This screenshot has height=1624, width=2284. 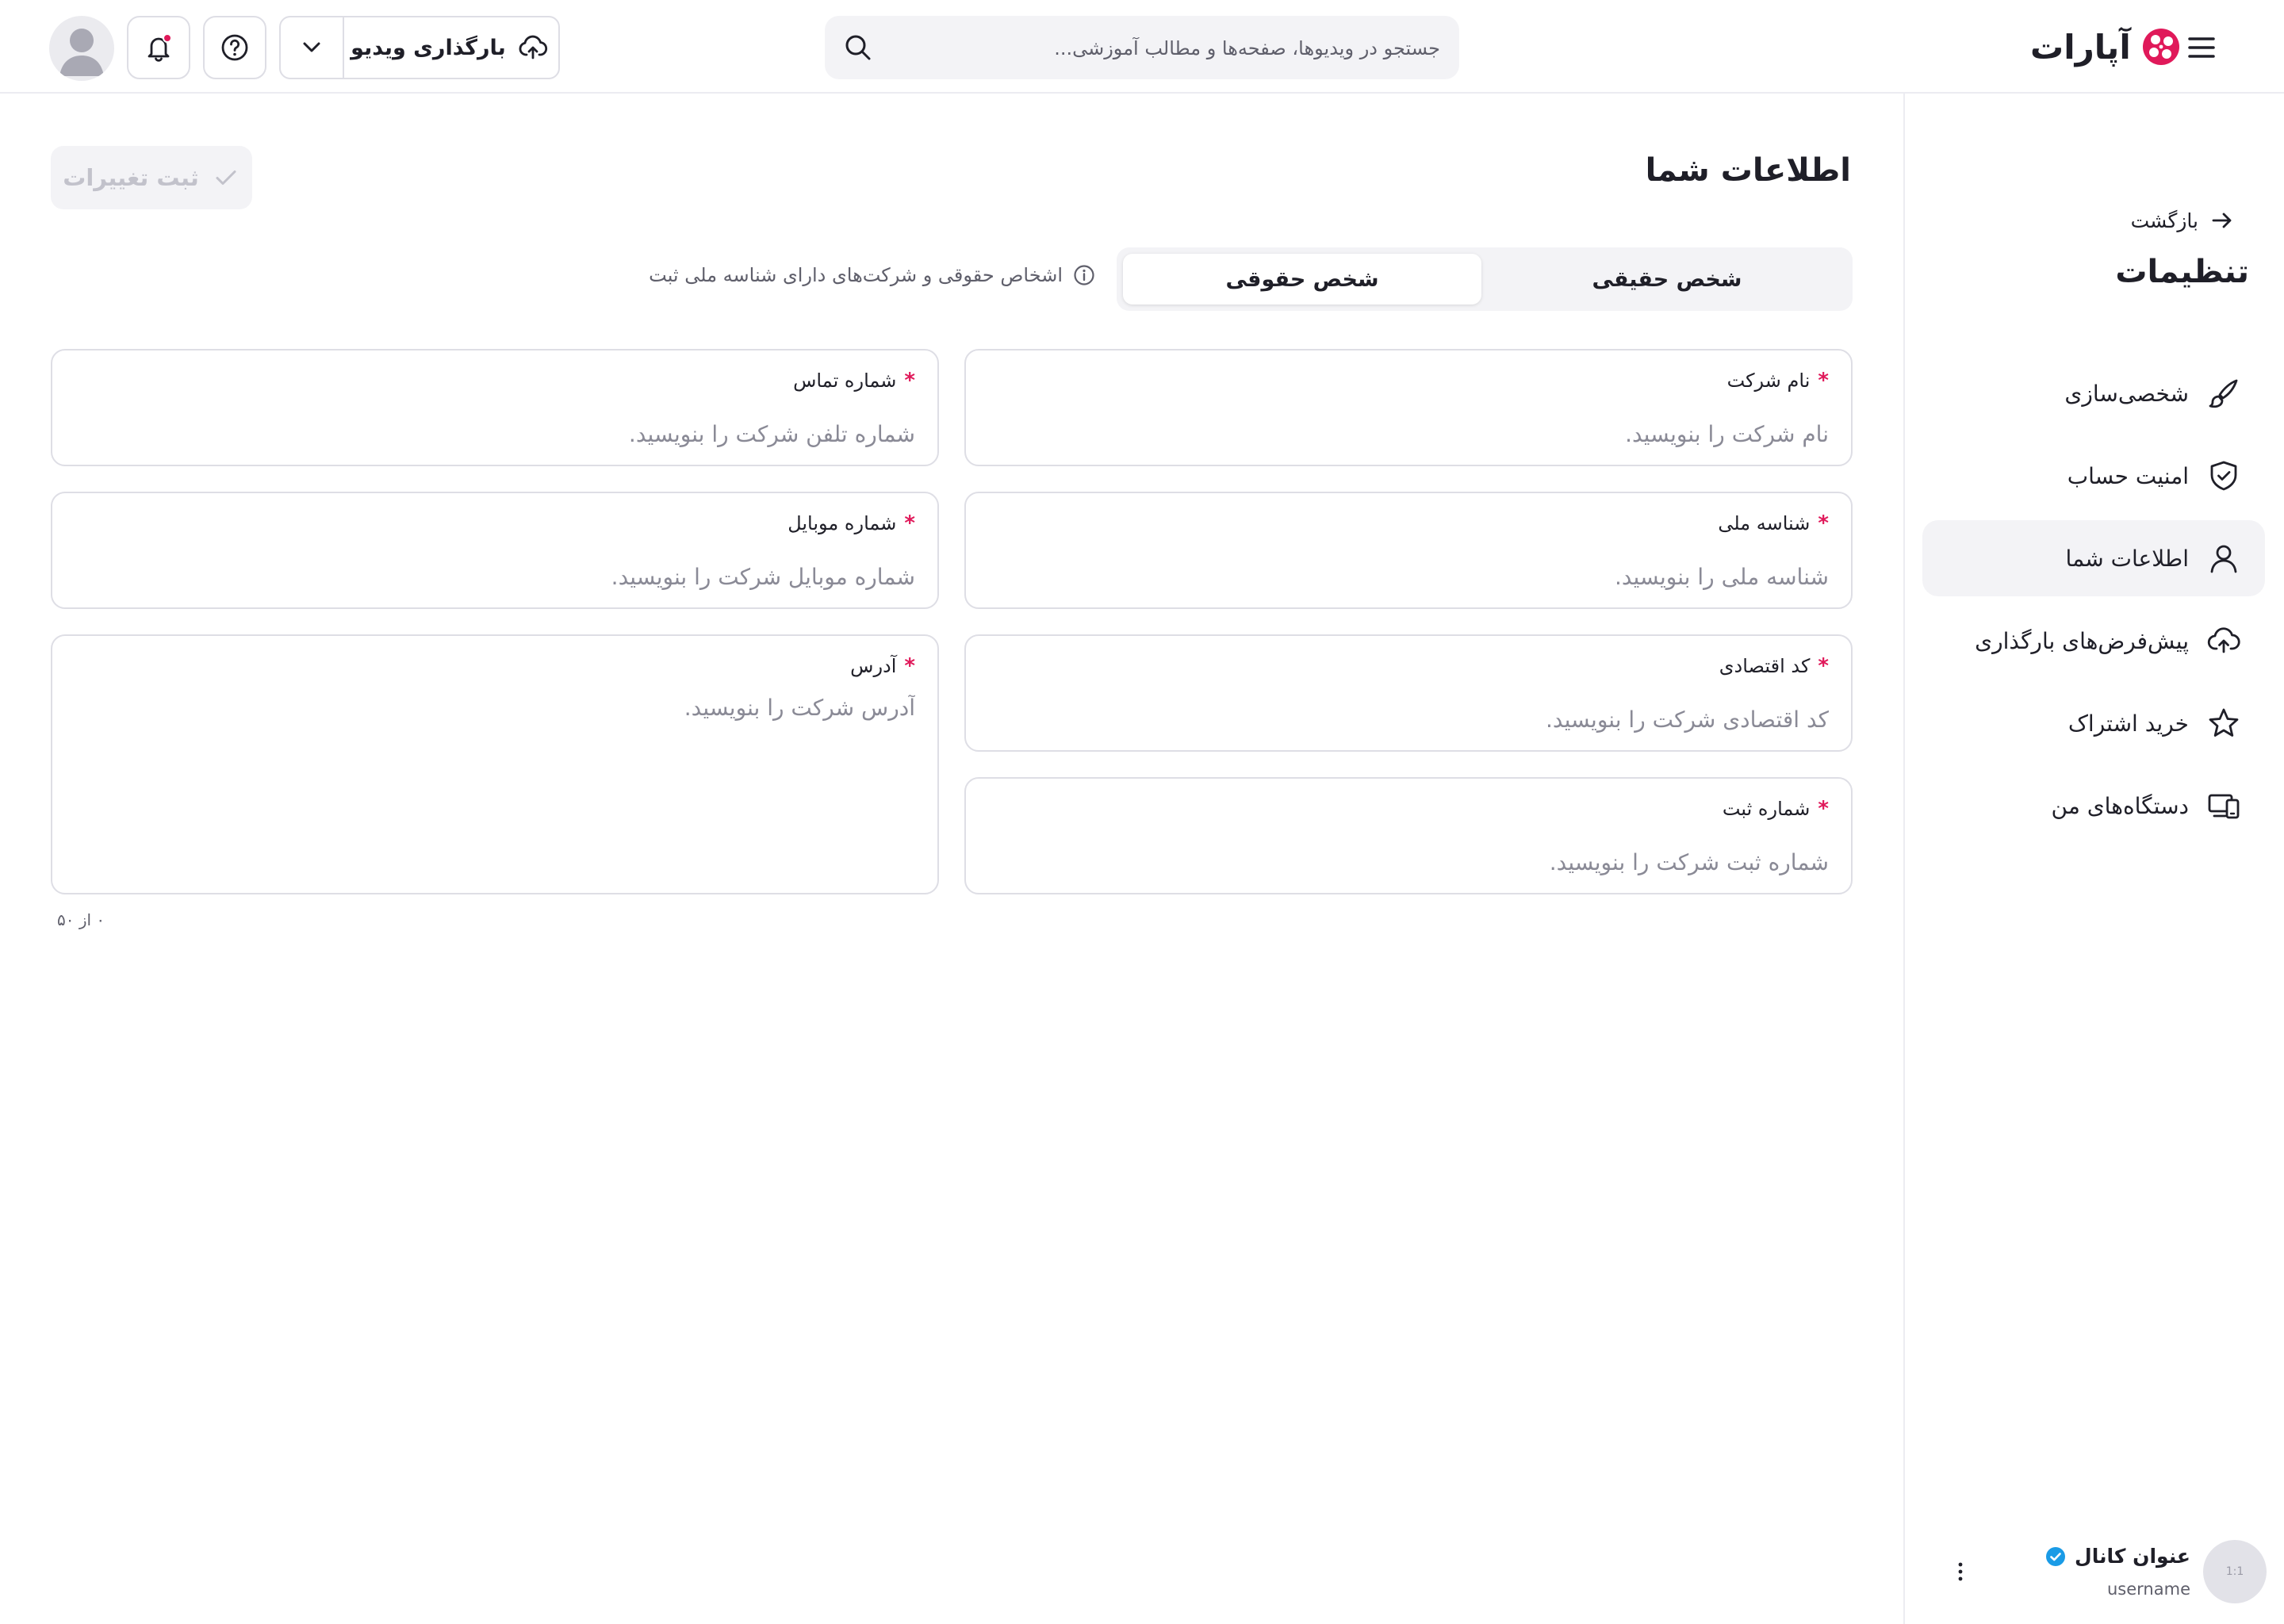 I want to click on field-label: * شماره ثبت, so click(x=1776, y=809).